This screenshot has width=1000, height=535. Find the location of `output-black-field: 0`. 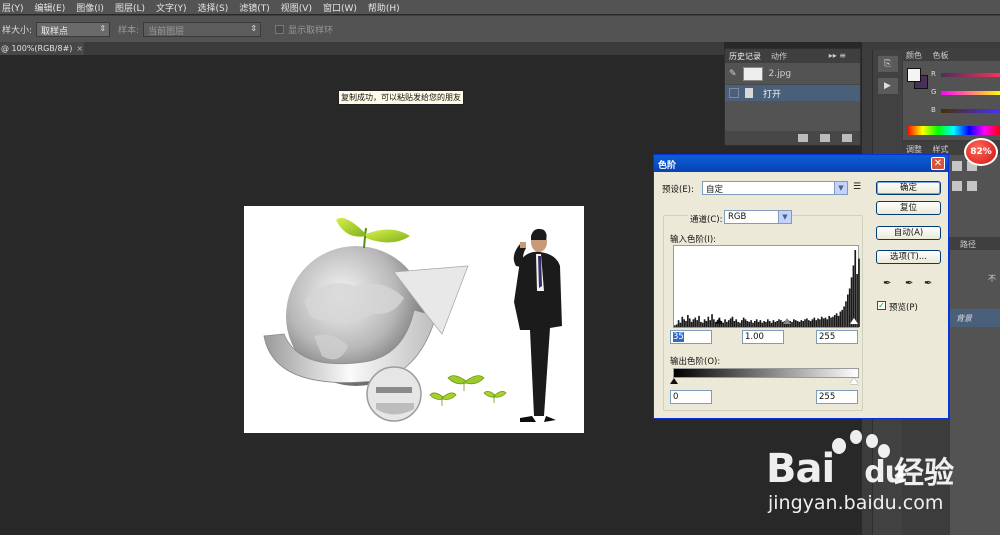

output-black-field: 0 is located at coordinates (691, 397).